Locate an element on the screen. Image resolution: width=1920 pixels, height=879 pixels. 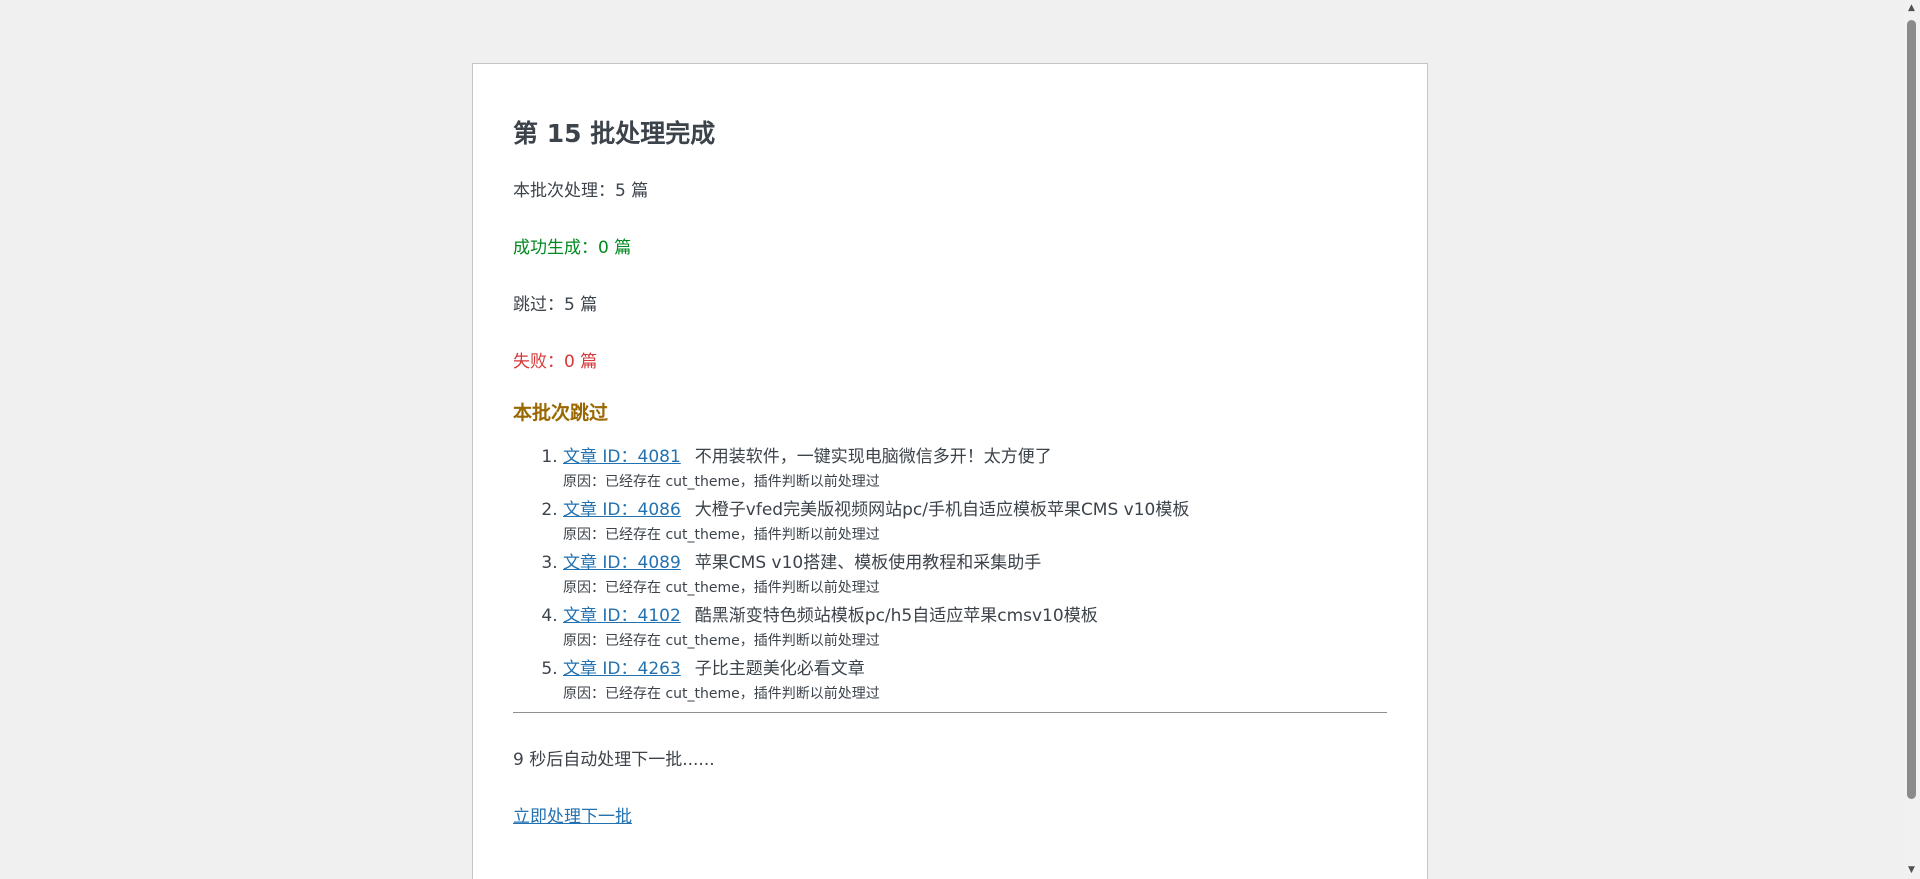
failed-count: 失败：0 篇 is located at coordinates (555, 362).